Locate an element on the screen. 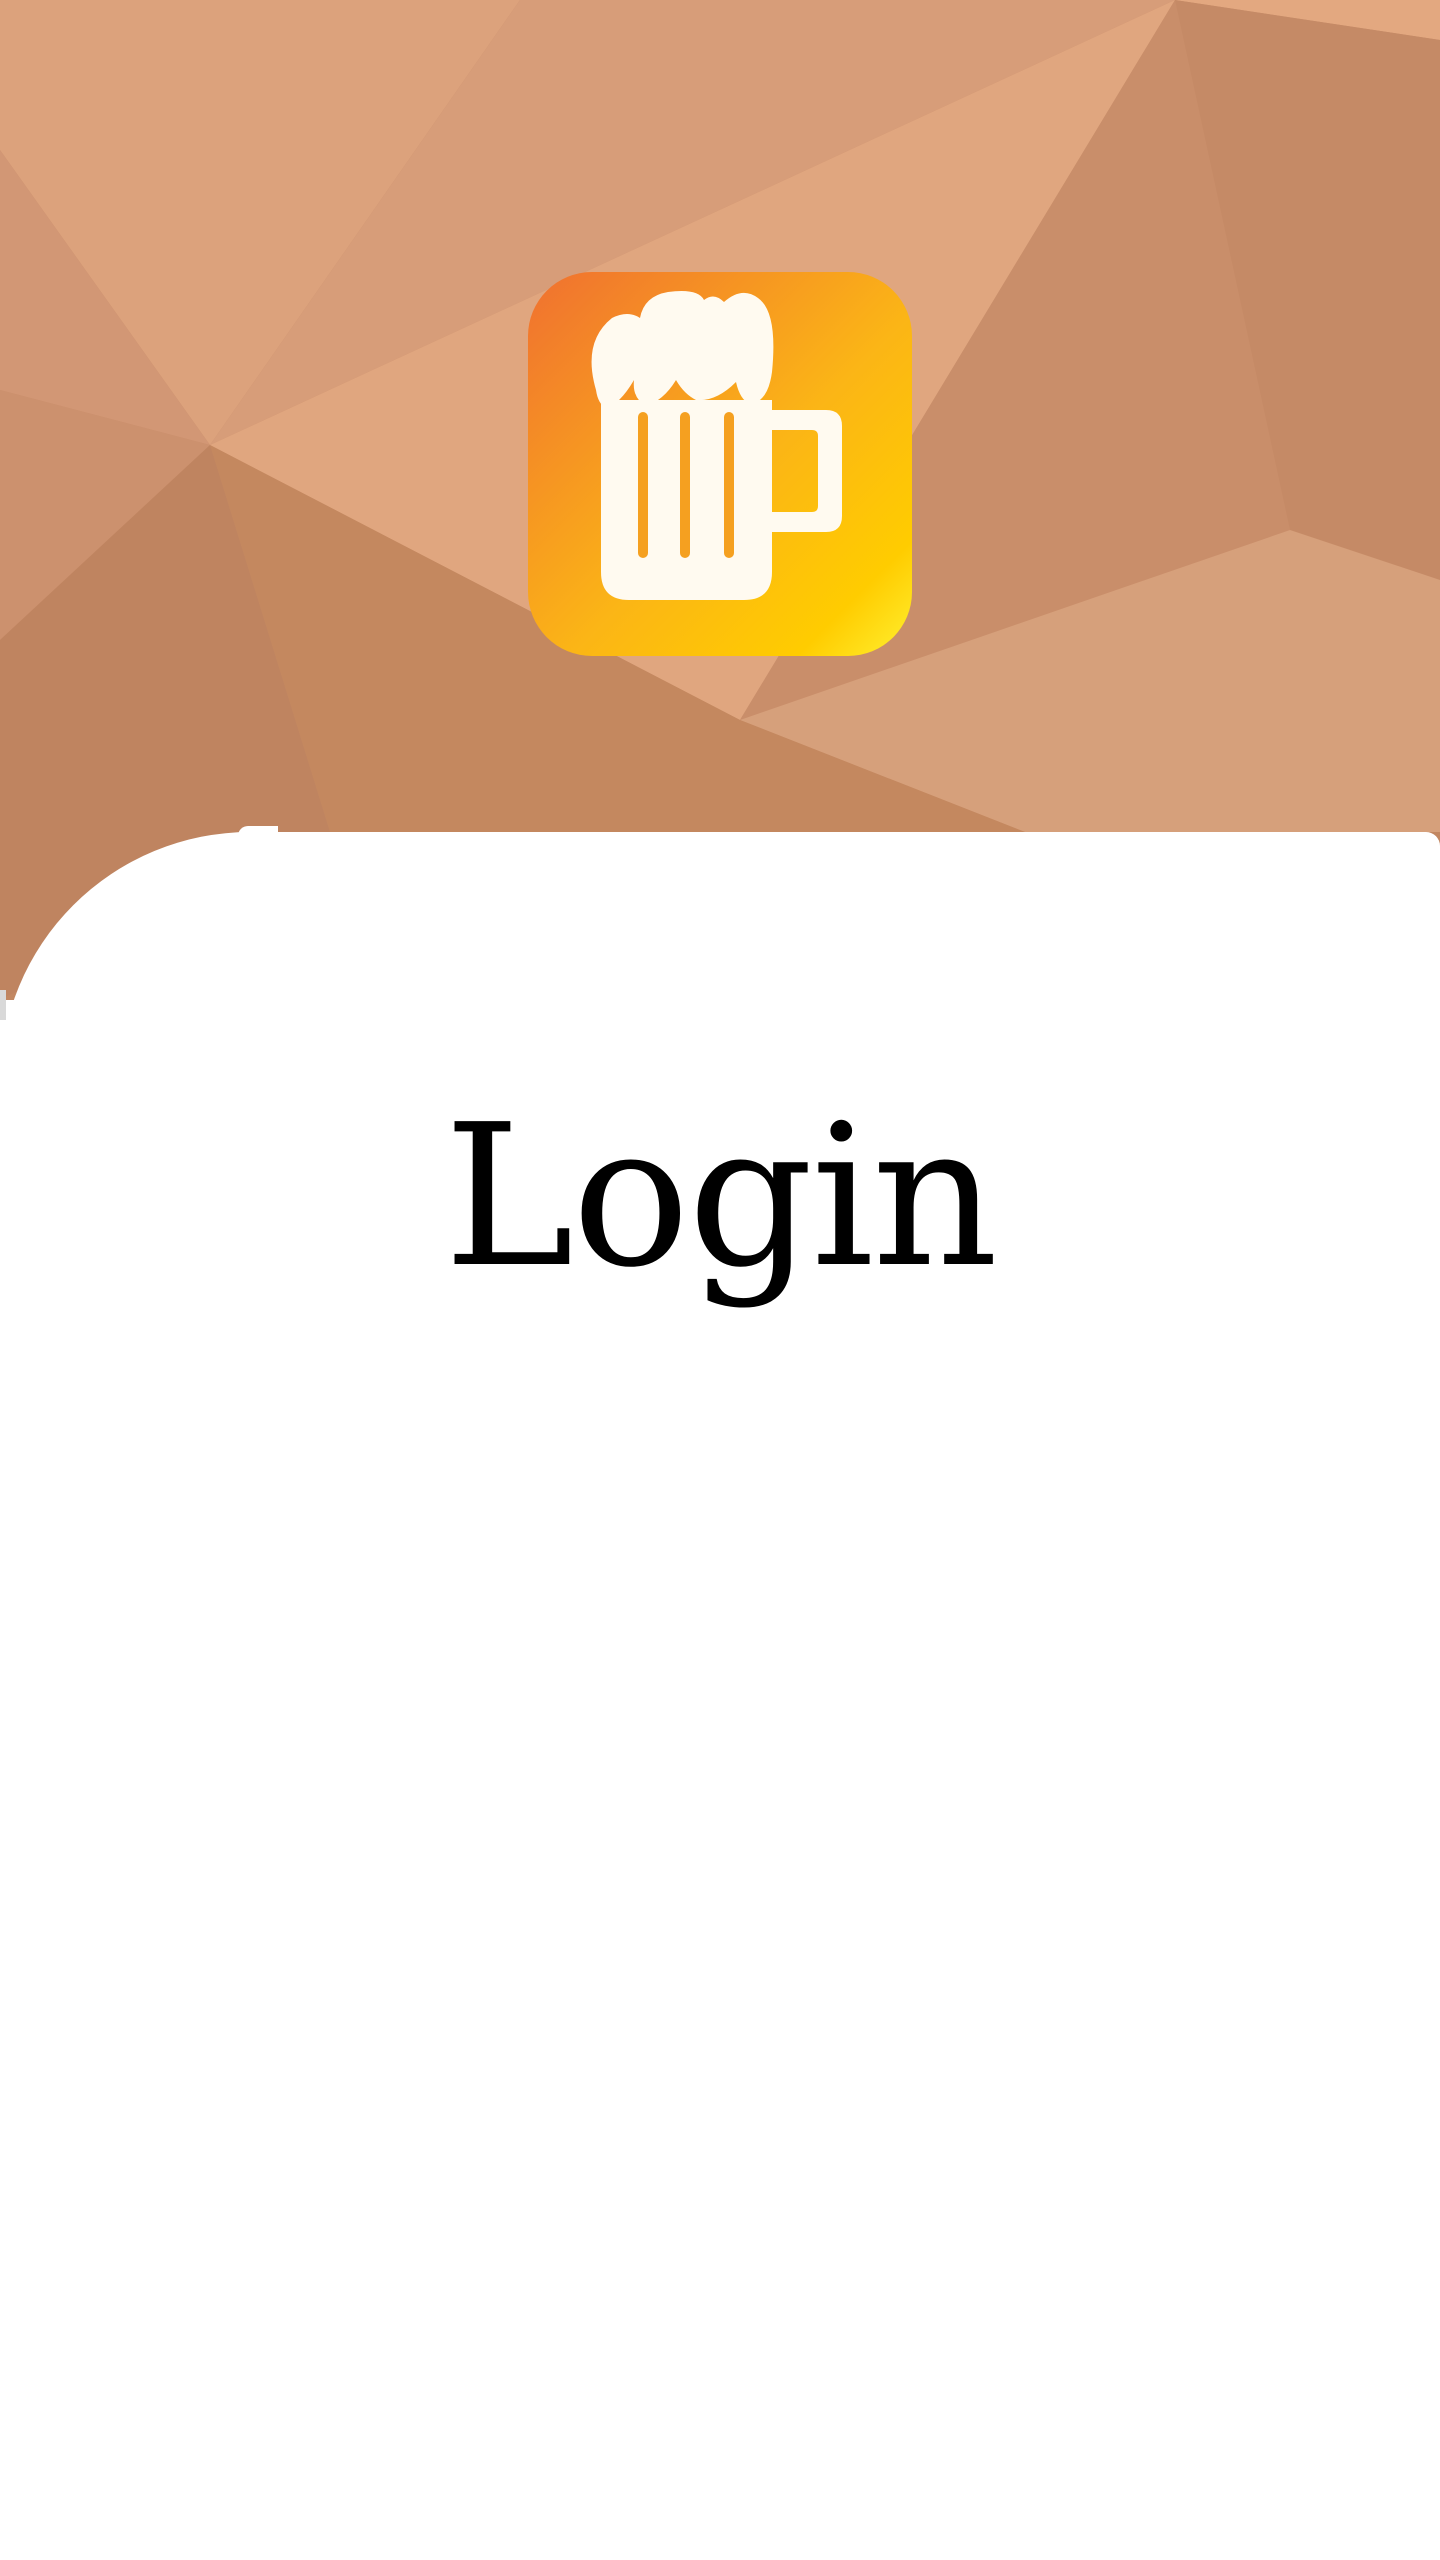  beer-mug-icon is located at coordinates (720, 464).